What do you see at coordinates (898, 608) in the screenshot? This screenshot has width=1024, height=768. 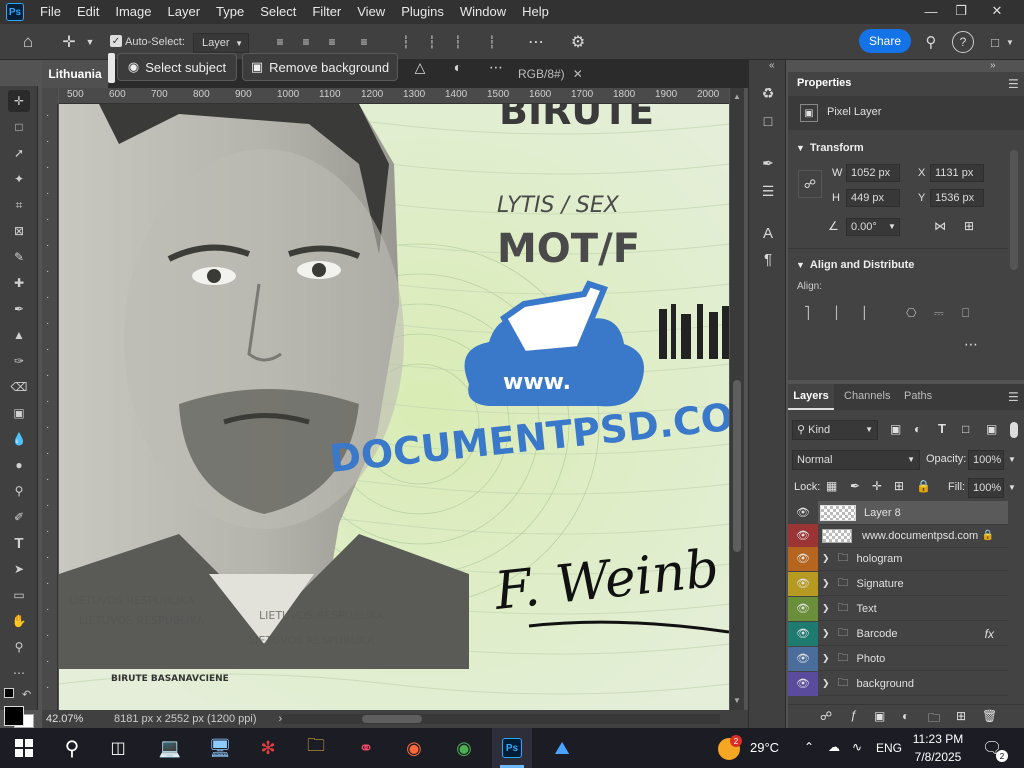 I see `layer-row: 👁 ❯ 🗀 Text` at bounding box center [898, 608].